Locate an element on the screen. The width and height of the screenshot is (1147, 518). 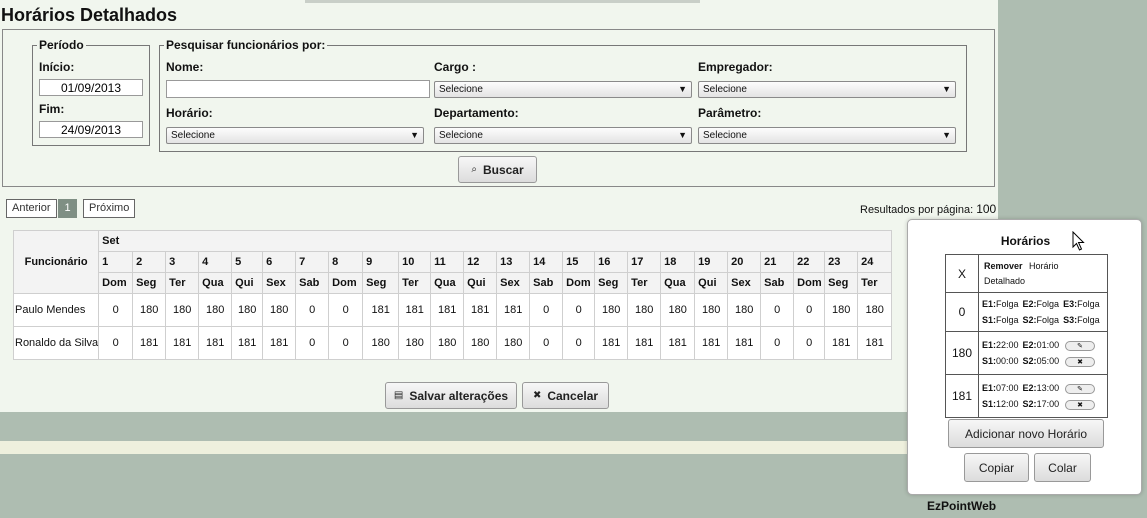
remove-row: X Remover Horário Detalhado is located at coordinates (1026, 273).